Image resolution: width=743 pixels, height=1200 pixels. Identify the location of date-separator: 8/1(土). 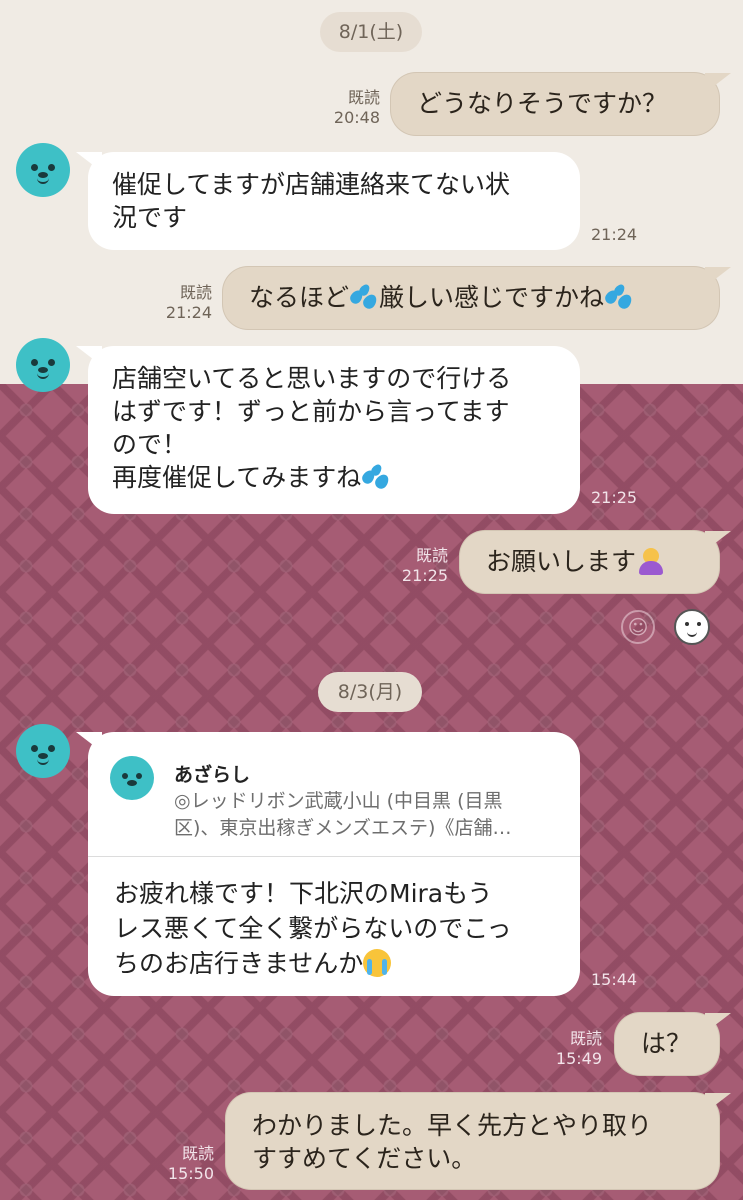
(371, 32).